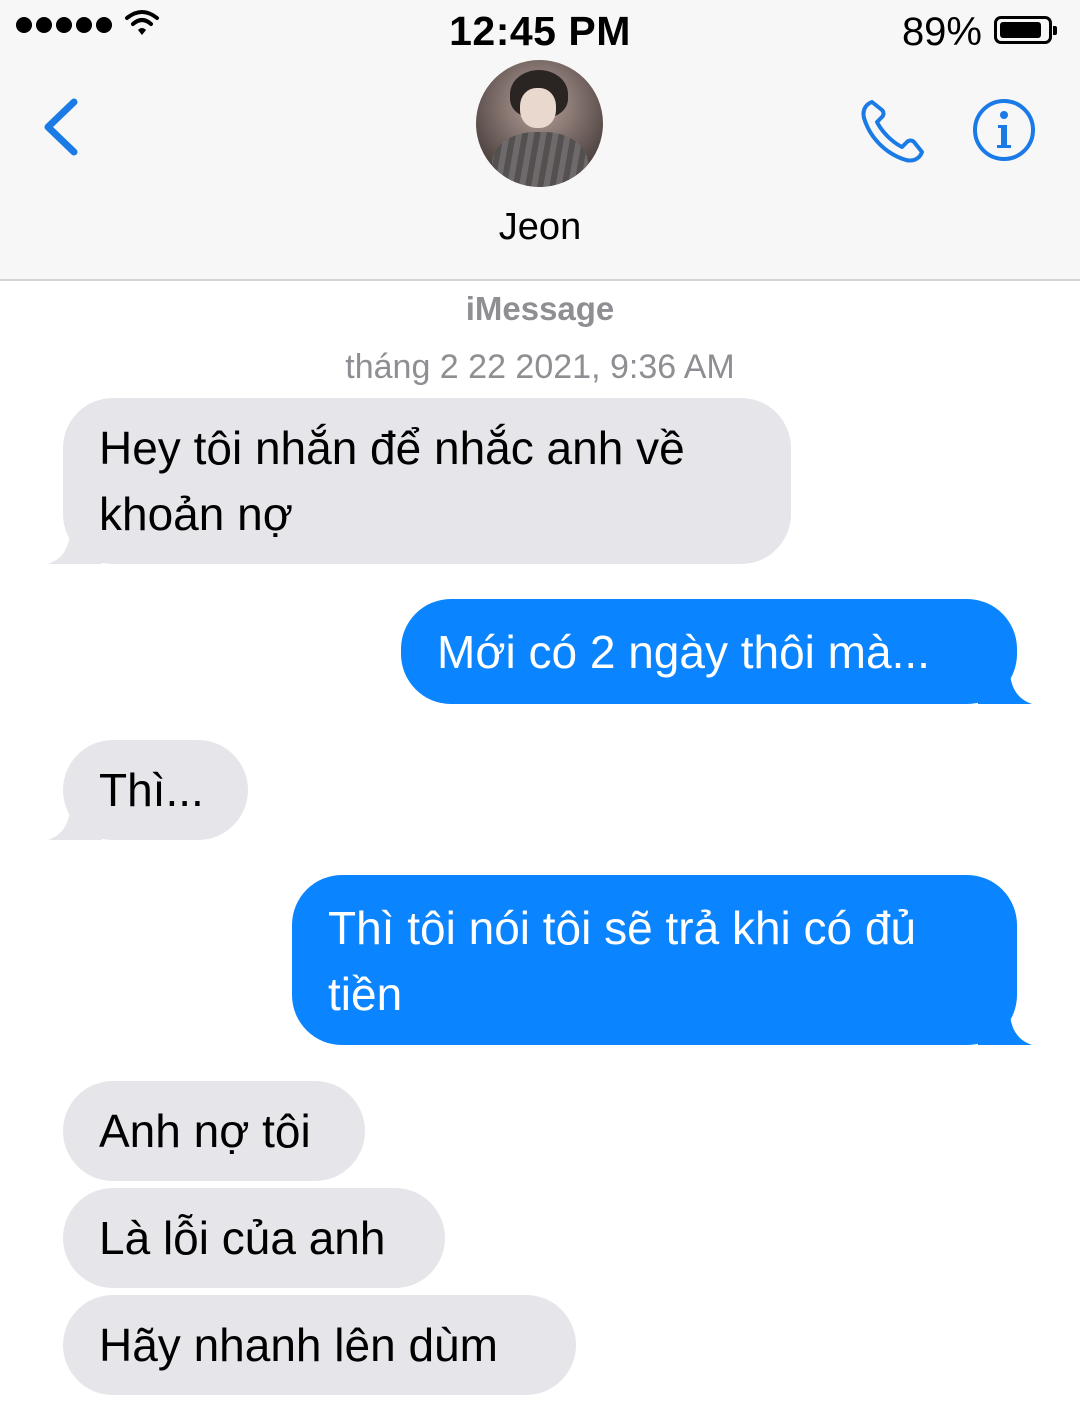 This screenshot has width=1080, height=1411. I want to click on message-bubble-received: Hey tôi nhắn để nhắc anh về khoản nợ, so click(419, 481).